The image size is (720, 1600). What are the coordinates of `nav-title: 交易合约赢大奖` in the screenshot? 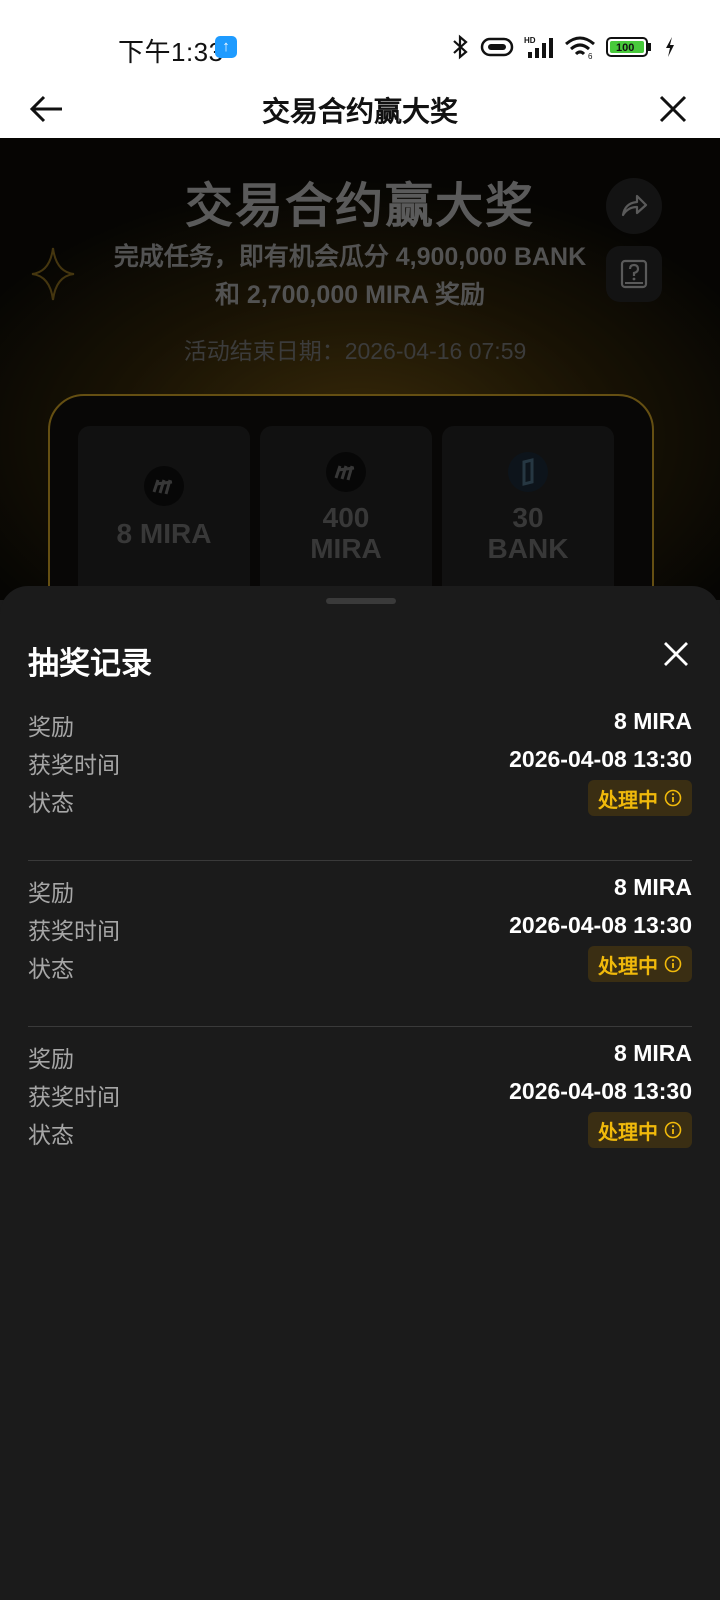 It's located at (359, 111).